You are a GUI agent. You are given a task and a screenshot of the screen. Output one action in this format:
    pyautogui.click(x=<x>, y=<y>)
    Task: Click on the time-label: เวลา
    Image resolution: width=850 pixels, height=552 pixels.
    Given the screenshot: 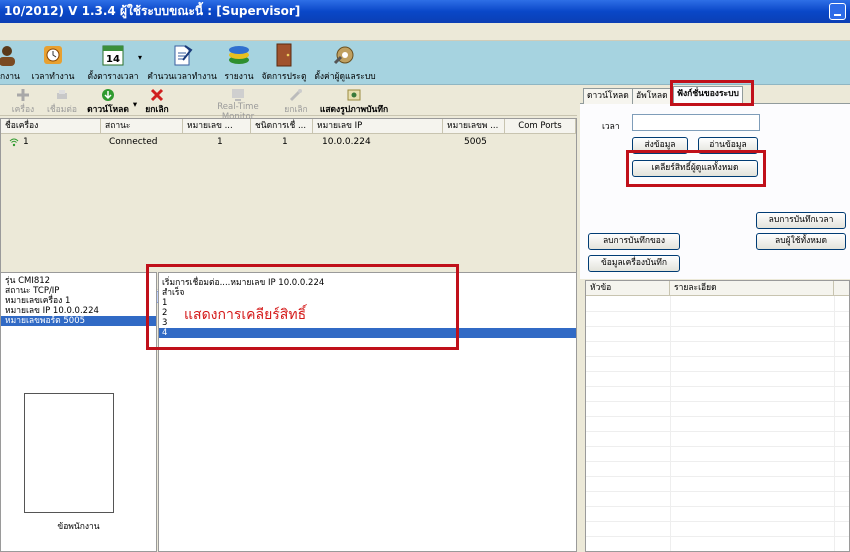 What is the action you would take?
    pyautogui.click(x=611, y=127)
    